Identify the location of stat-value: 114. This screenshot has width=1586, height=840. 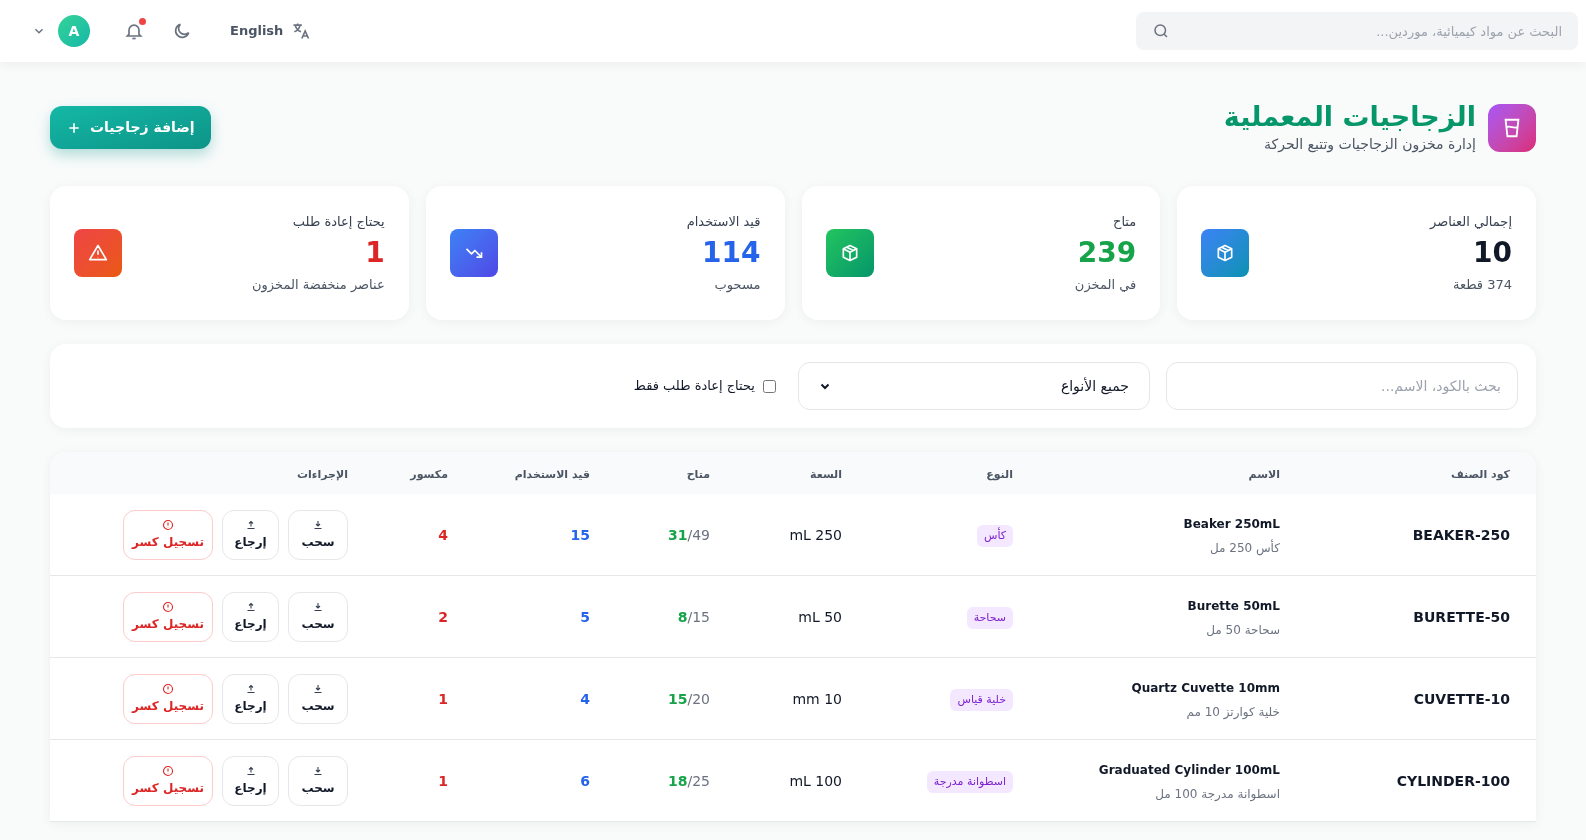
(731, 253).